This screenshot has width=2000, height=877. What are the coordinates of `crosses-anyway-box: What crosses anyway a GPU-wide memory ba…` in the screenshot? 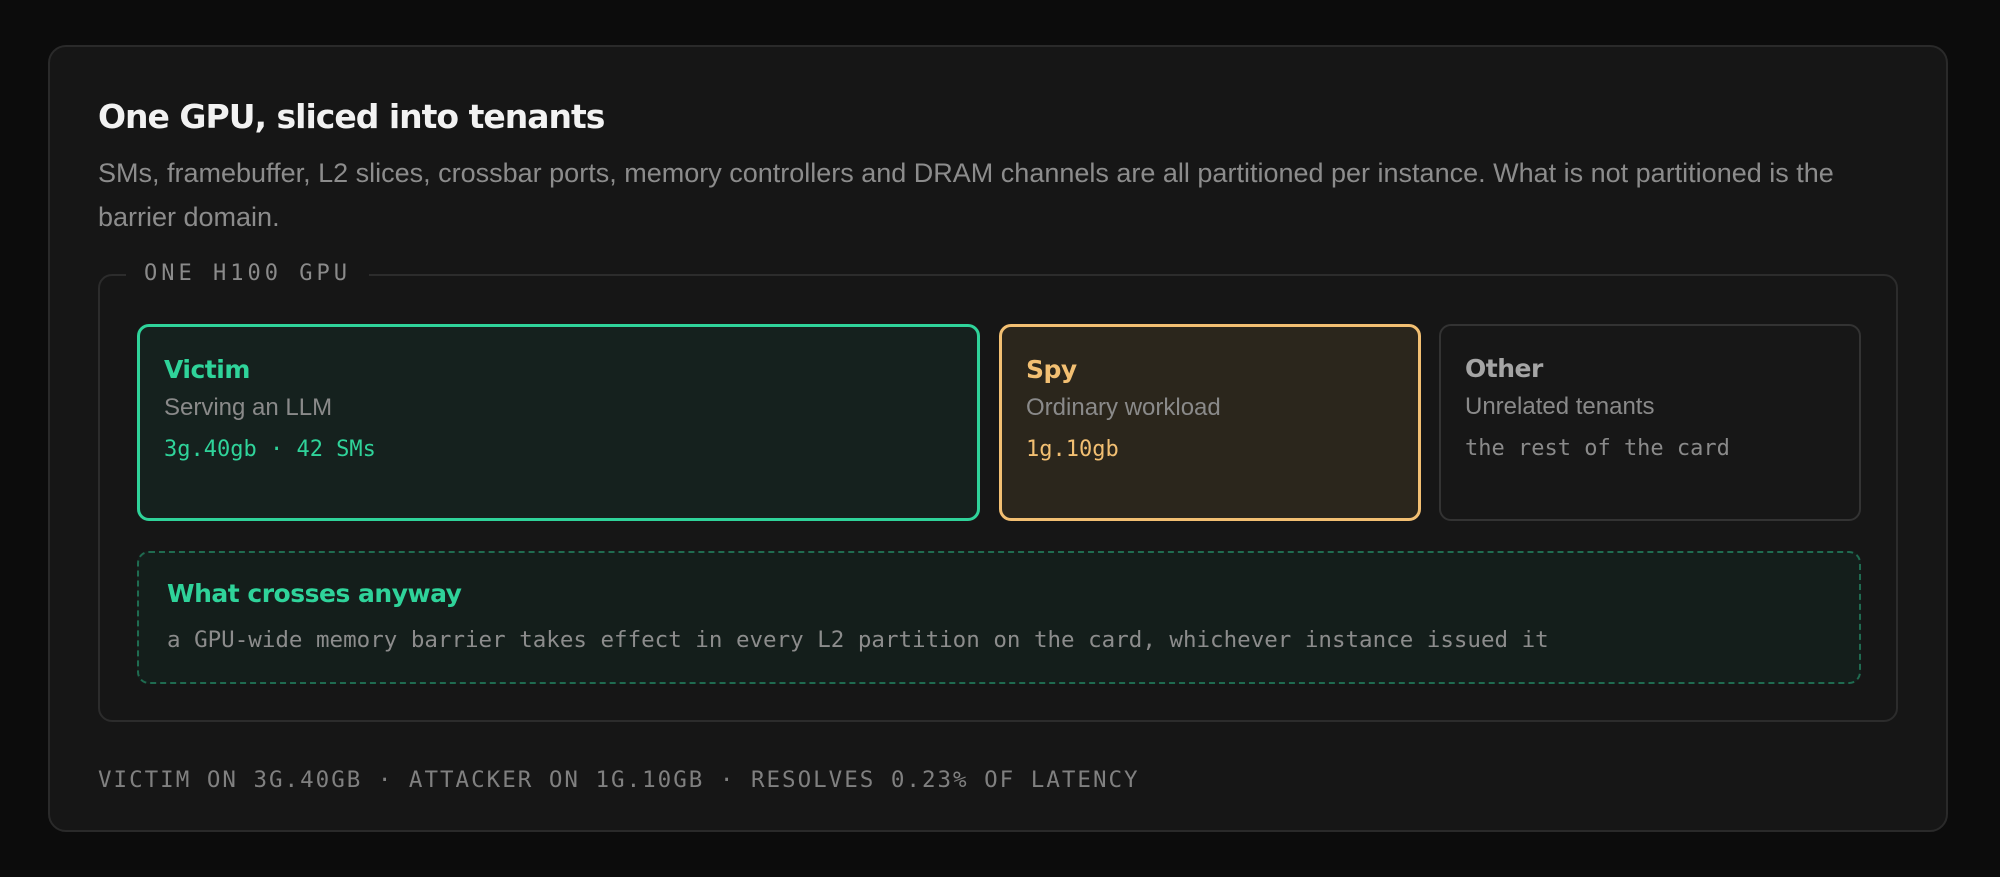 It's located at (999, 617).